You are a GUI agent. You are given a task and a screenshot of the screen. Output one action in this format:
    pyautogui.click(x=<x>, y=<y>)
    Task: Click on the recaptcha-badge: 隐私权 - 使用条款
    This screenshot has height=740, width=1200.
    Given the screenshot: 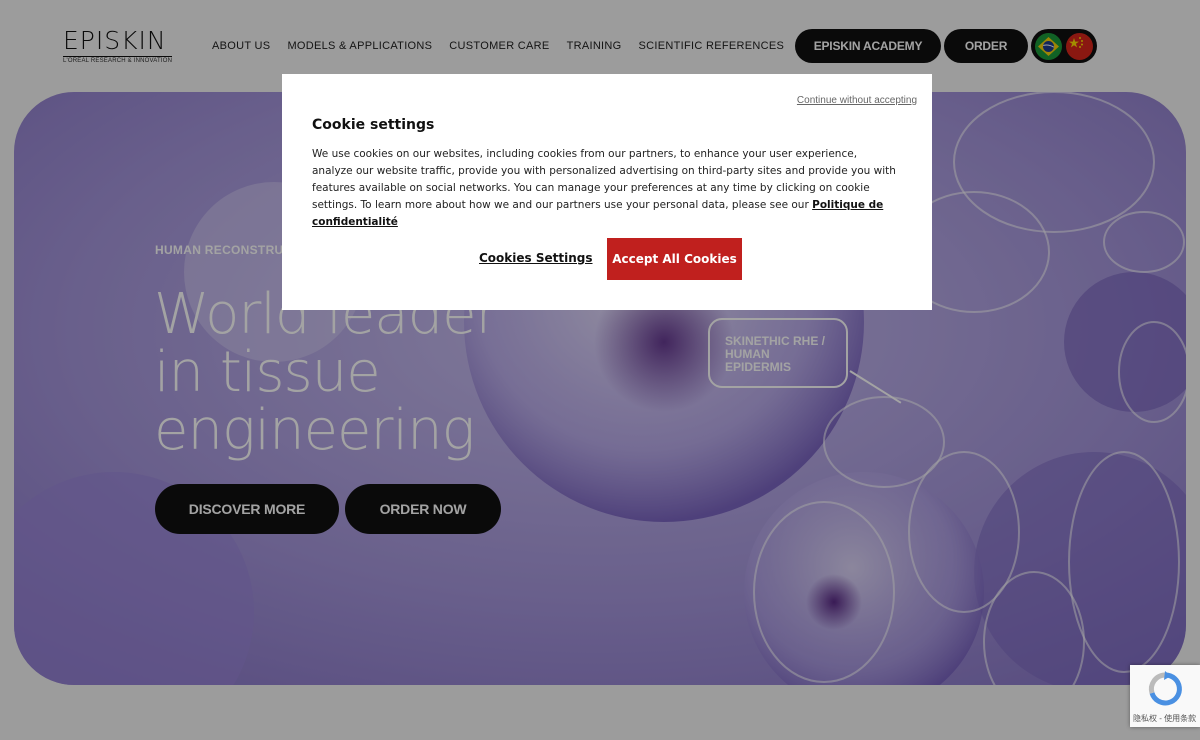 What is the action you would take?
    pyautogui.click(x=1165, y=696)
    